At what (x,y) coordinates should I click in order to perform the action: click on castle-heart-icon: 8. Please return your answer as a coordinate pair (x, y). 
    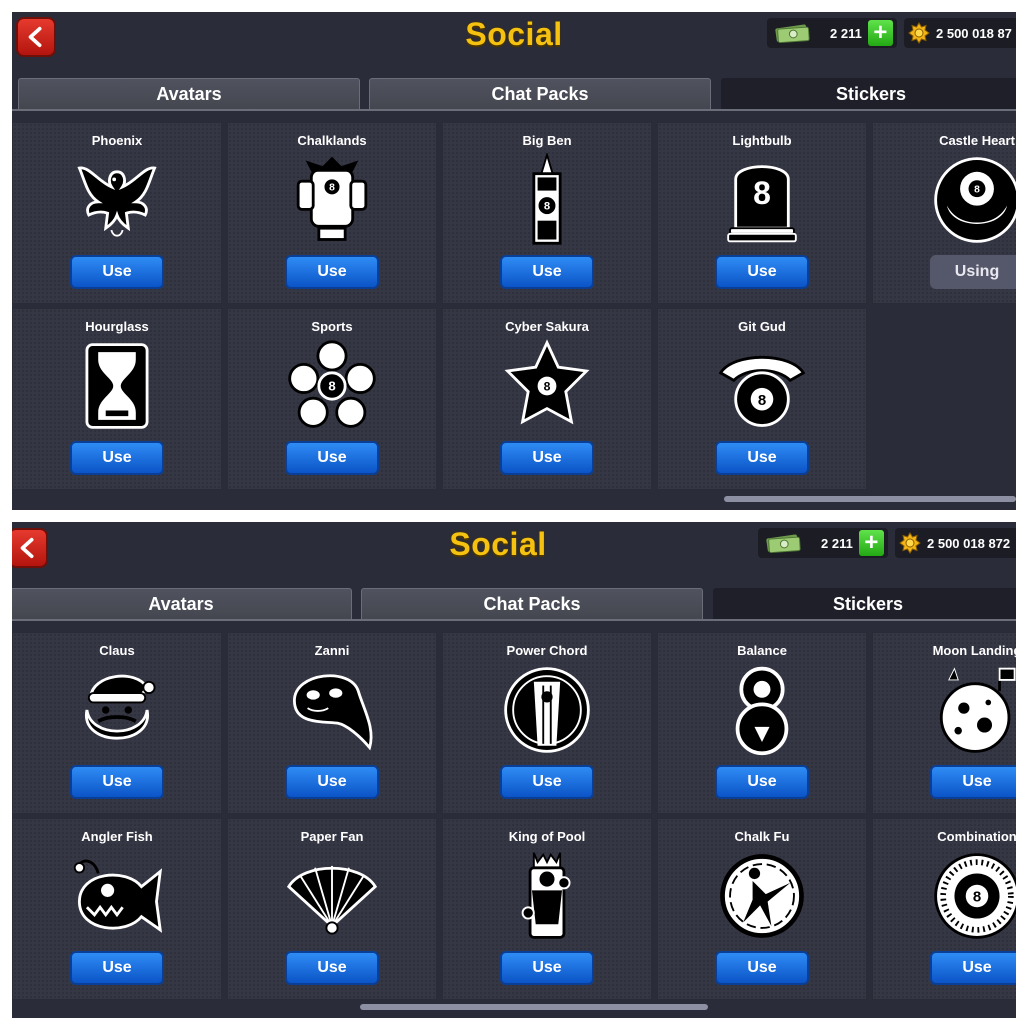
    Looking at the image, I should click on (975, 200).